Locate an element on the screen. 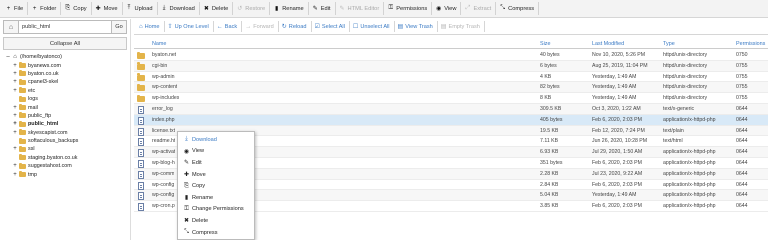  file-modified: Yesterday, 1:49 AM is located at coordinates (614, 195).